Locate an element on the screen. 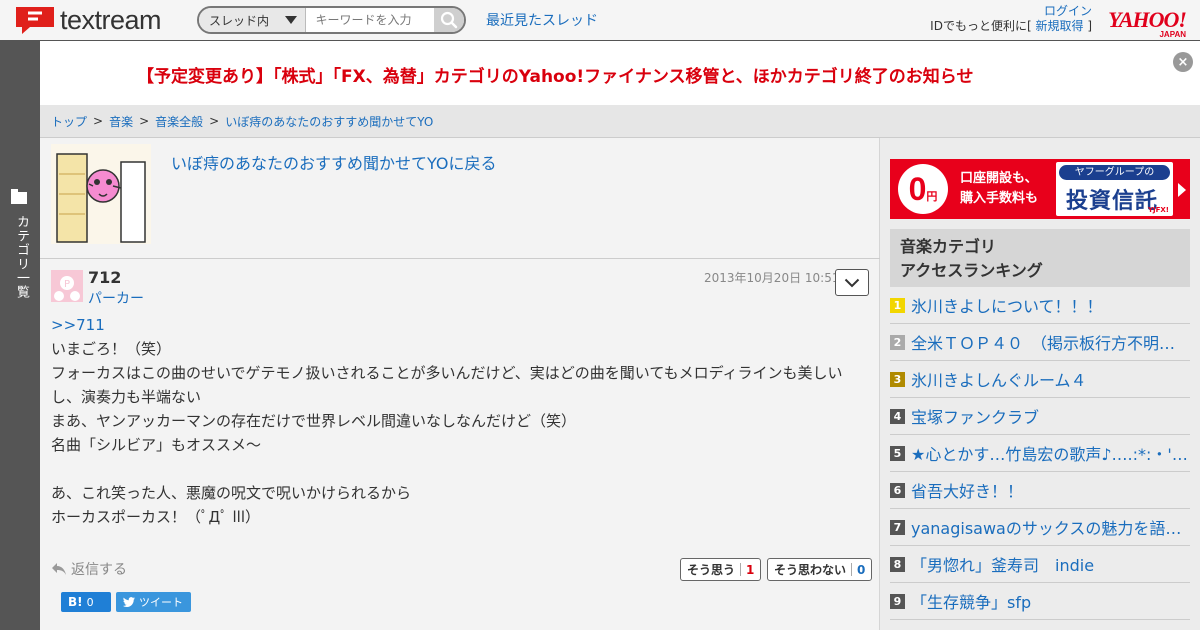 This screenshot has height=630, width=1200. register-link: 新規取得 is located at coordinates (1059, 26).